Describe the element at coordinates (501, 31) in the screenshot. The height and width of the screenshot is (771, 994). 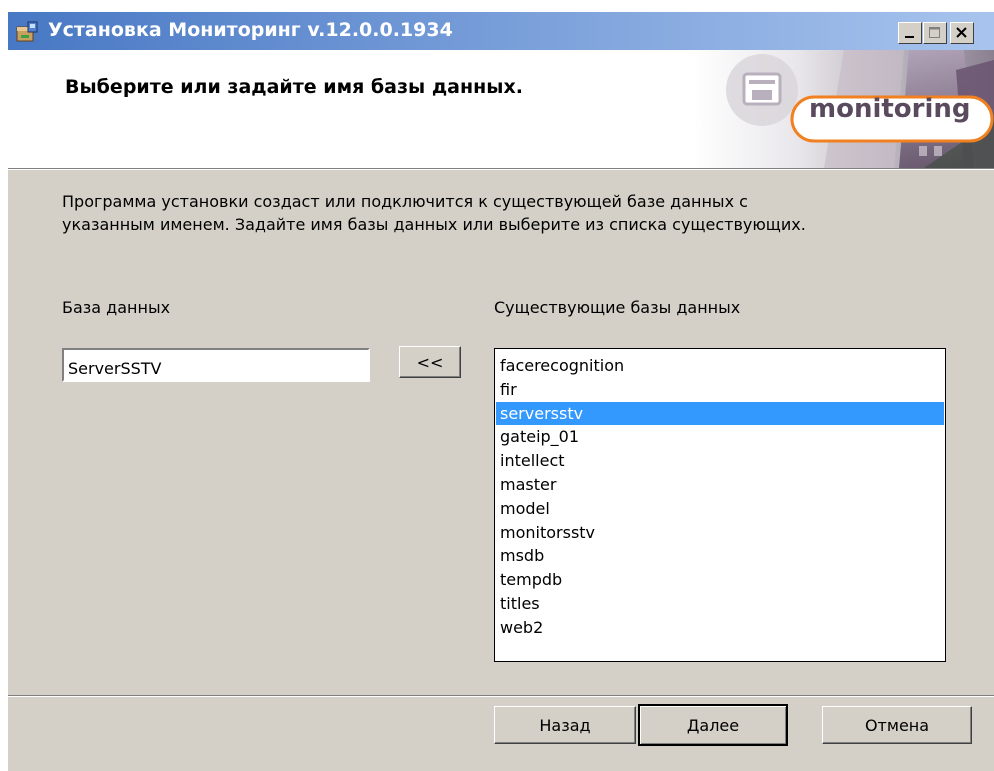
I see `title-bar: Установка Мониторинг v.12.0.0.1934` at that location.